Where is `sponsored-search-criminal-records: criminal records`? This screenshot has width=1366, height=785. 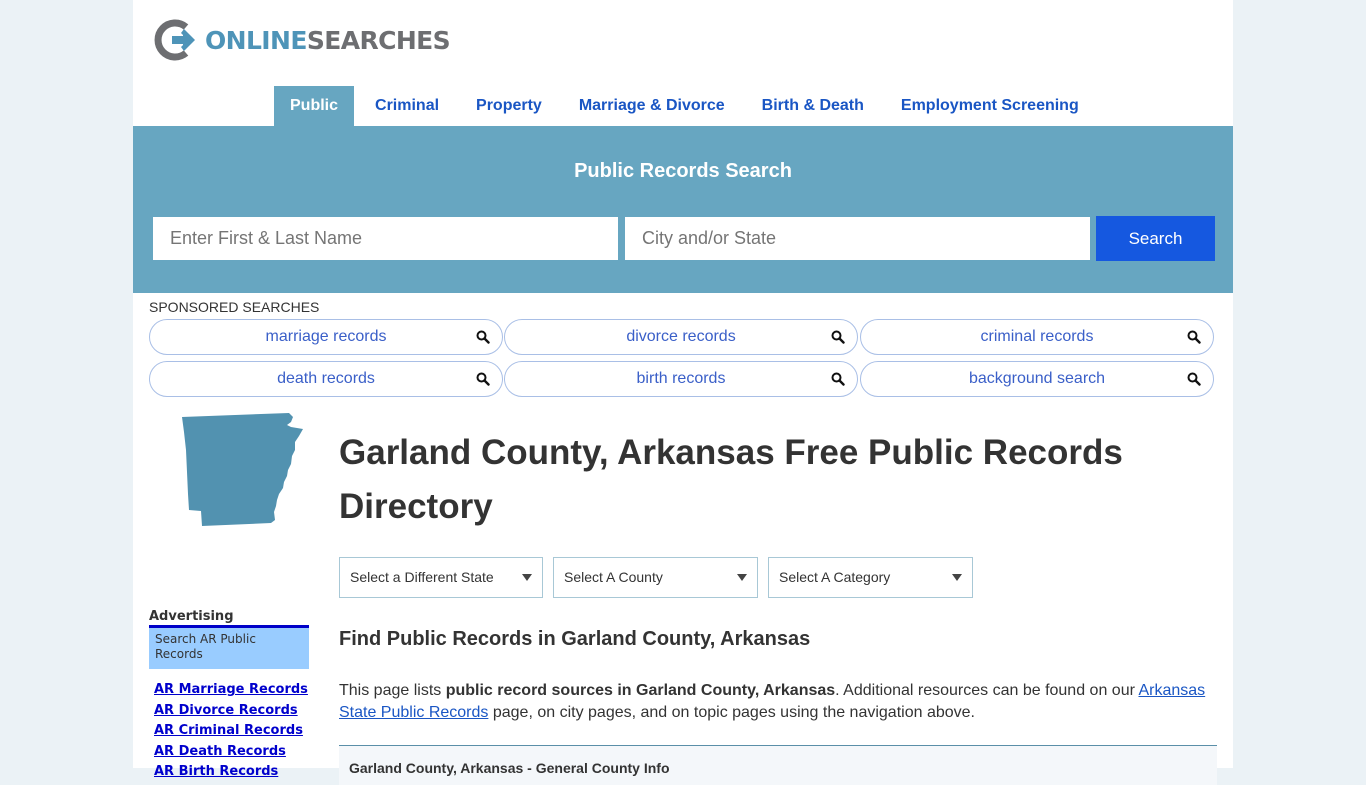
sponsored-search-criminal-records: criminal records is located at coordinates (1037, 337).